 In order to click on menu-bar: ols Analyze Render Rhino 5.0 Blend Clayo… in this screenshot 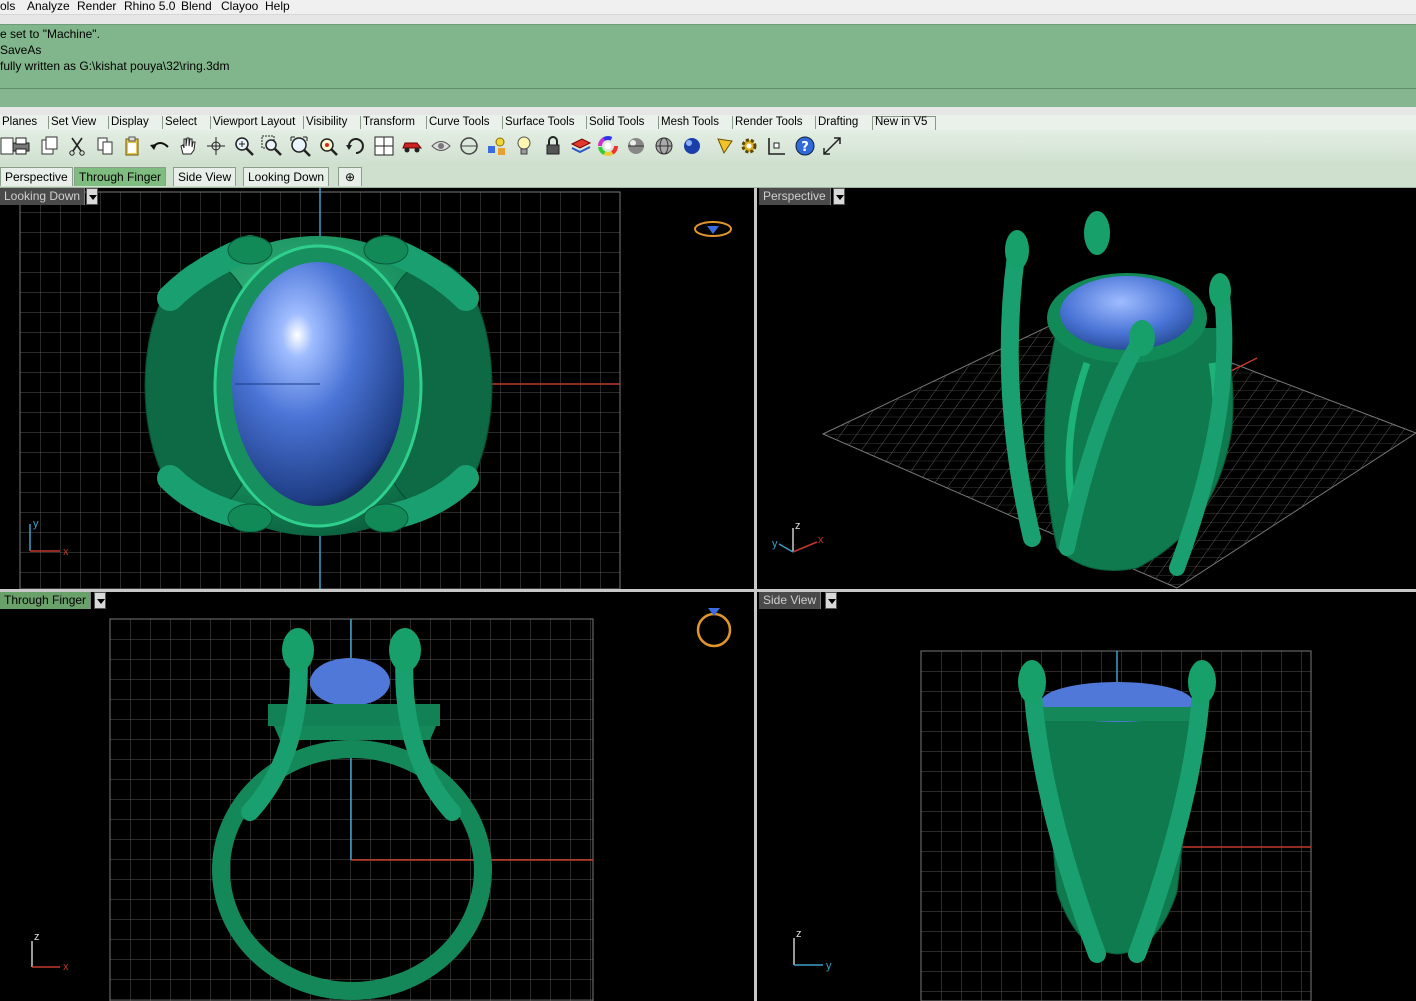, I will do `click(708, 7)`.